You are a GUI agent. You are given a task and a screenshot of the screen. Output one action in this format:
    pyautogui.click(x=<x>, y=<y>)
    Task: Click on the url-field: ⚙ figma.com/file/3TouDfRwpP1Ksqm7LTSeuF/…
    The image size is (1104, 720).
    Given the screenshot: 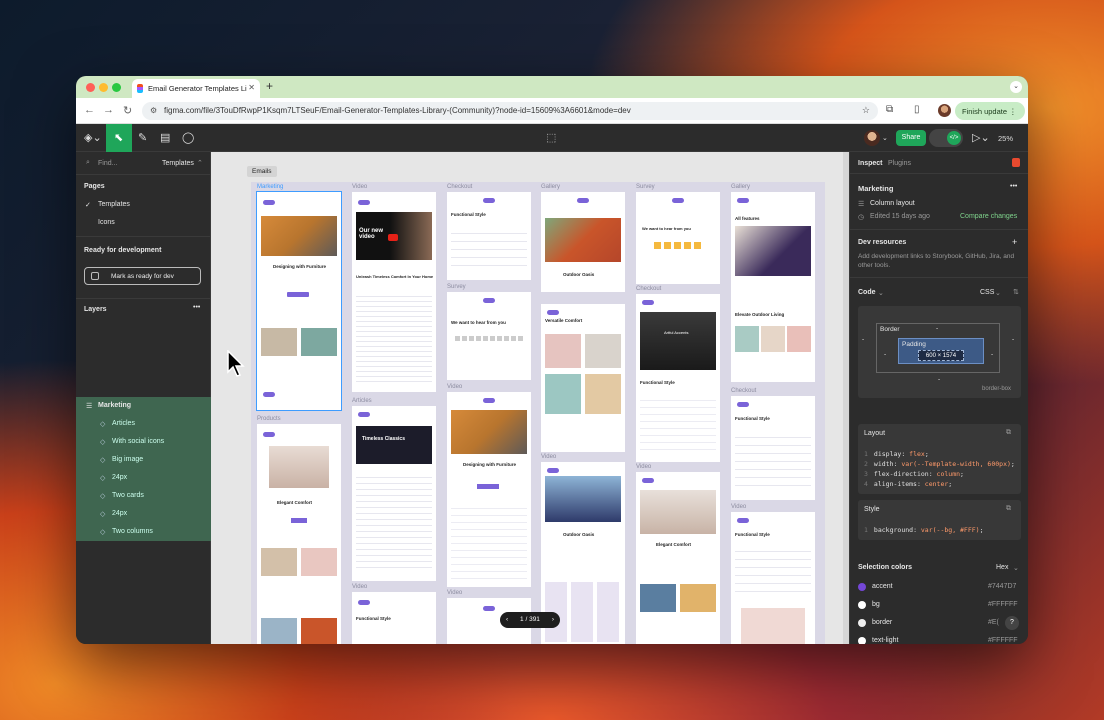 What is the action you would take?
    pyautogui.click(x=510, y=111)
    